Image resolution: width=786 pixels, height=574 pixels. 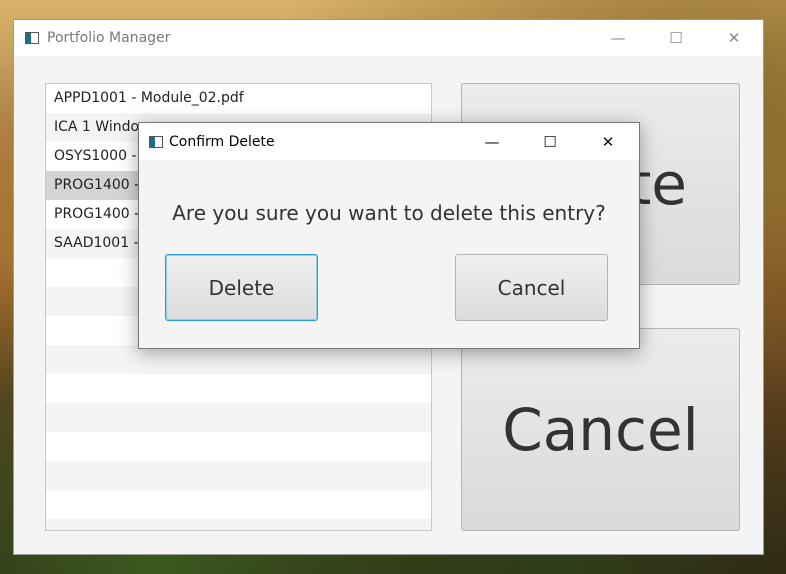 I want to click on dialog-cancel-label: Cancel, so click(x=531, y=287).